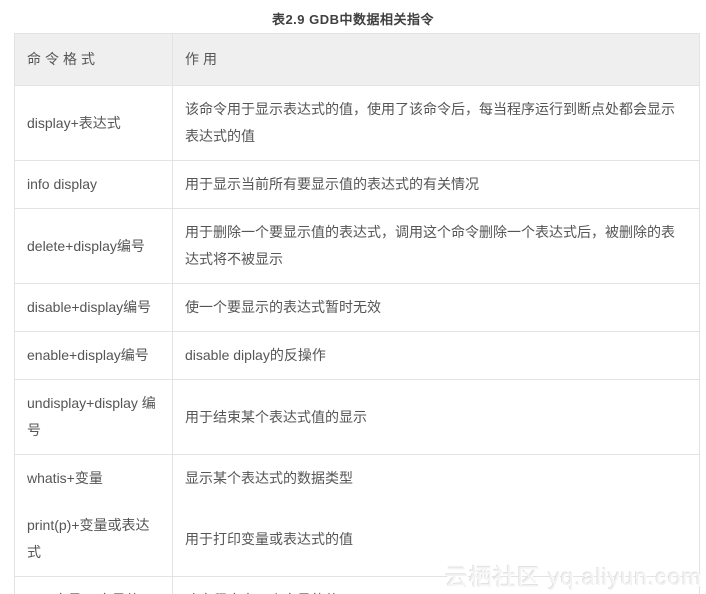 This screenshot has width=706, height=594. Describe the element at coordinates (93, 478) in the screenshot. I see `command-format-cell: whatis+变量` at that location.